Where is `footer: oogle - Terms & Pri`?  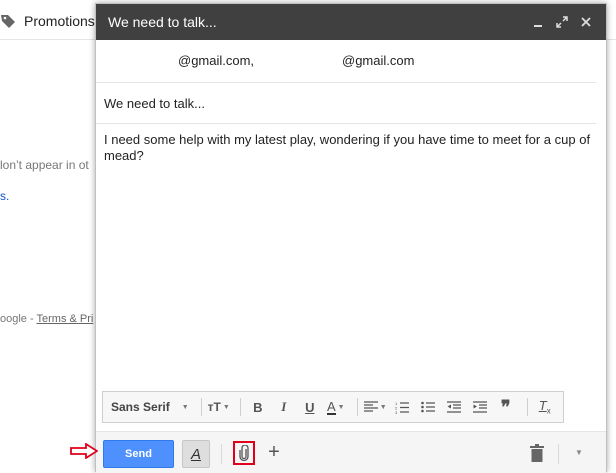 footer: oogle - Terms & Pri is located at coordinates (46, 319).